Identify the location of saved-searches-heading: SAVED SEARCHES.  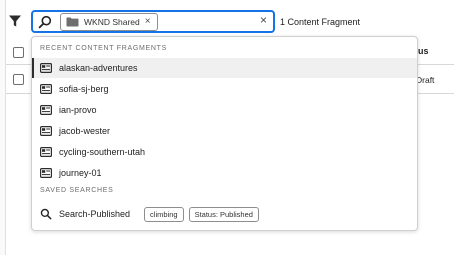
(77, 190).